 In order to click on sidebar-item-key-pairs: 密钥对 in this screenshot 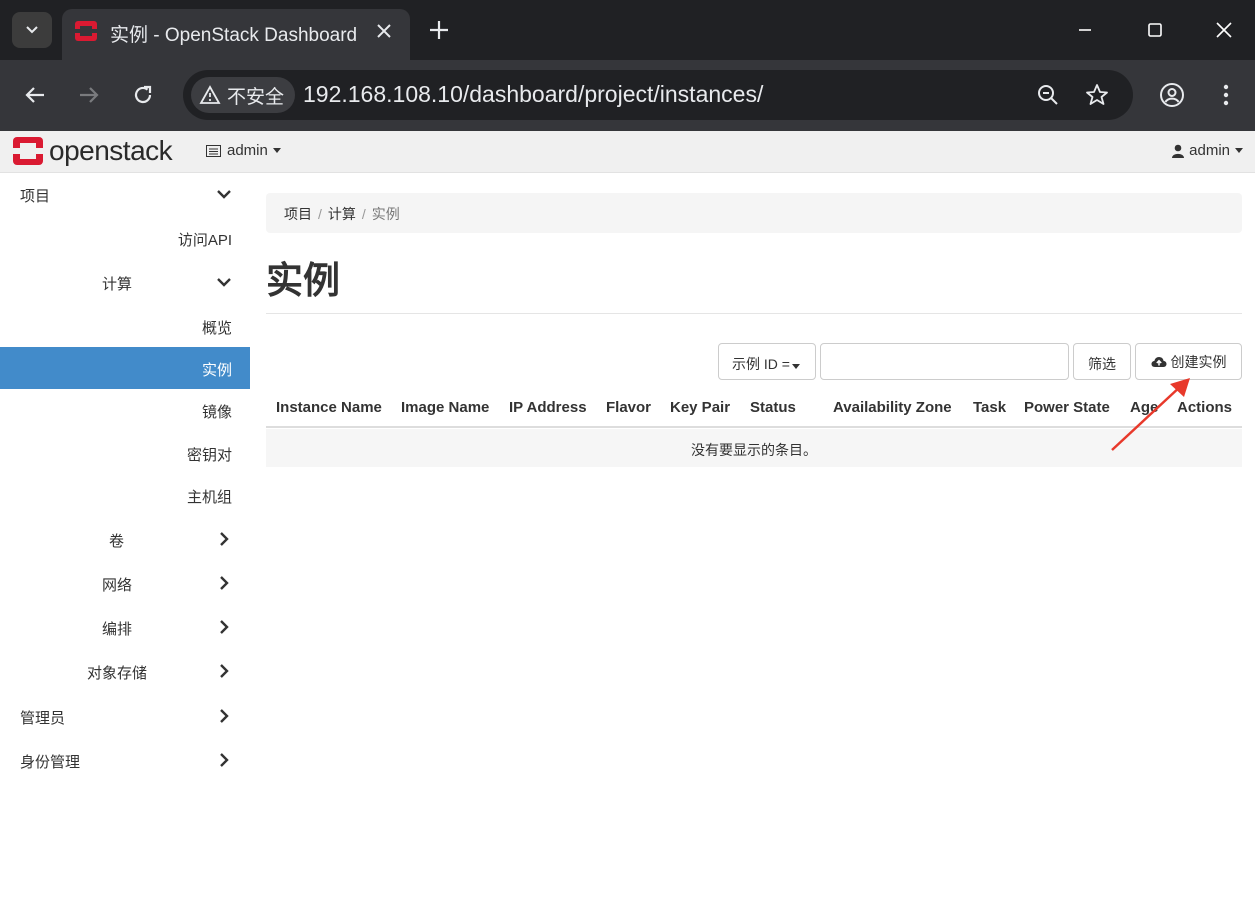, I will do `click(125, 453)`.